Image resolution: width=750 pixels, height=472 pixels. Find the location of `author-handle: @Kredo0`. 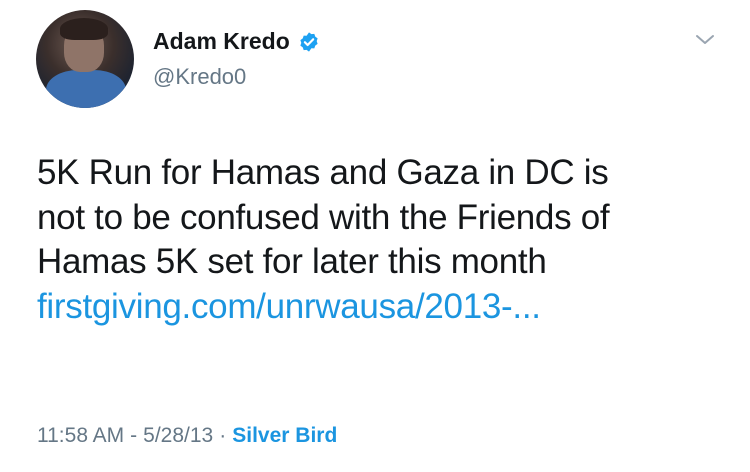

author-handle: @Kredo0 is located at coordinates (199, 77).